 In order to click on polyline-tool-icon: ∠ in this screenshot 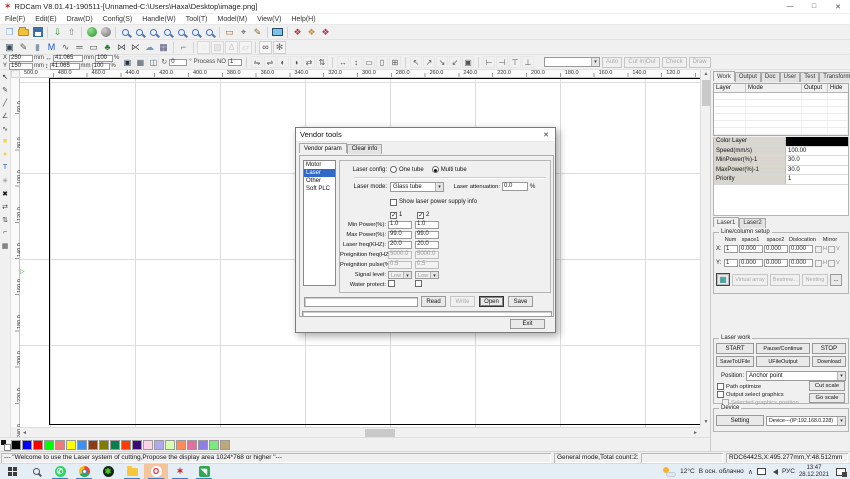, I will do `click(5, 115)`.